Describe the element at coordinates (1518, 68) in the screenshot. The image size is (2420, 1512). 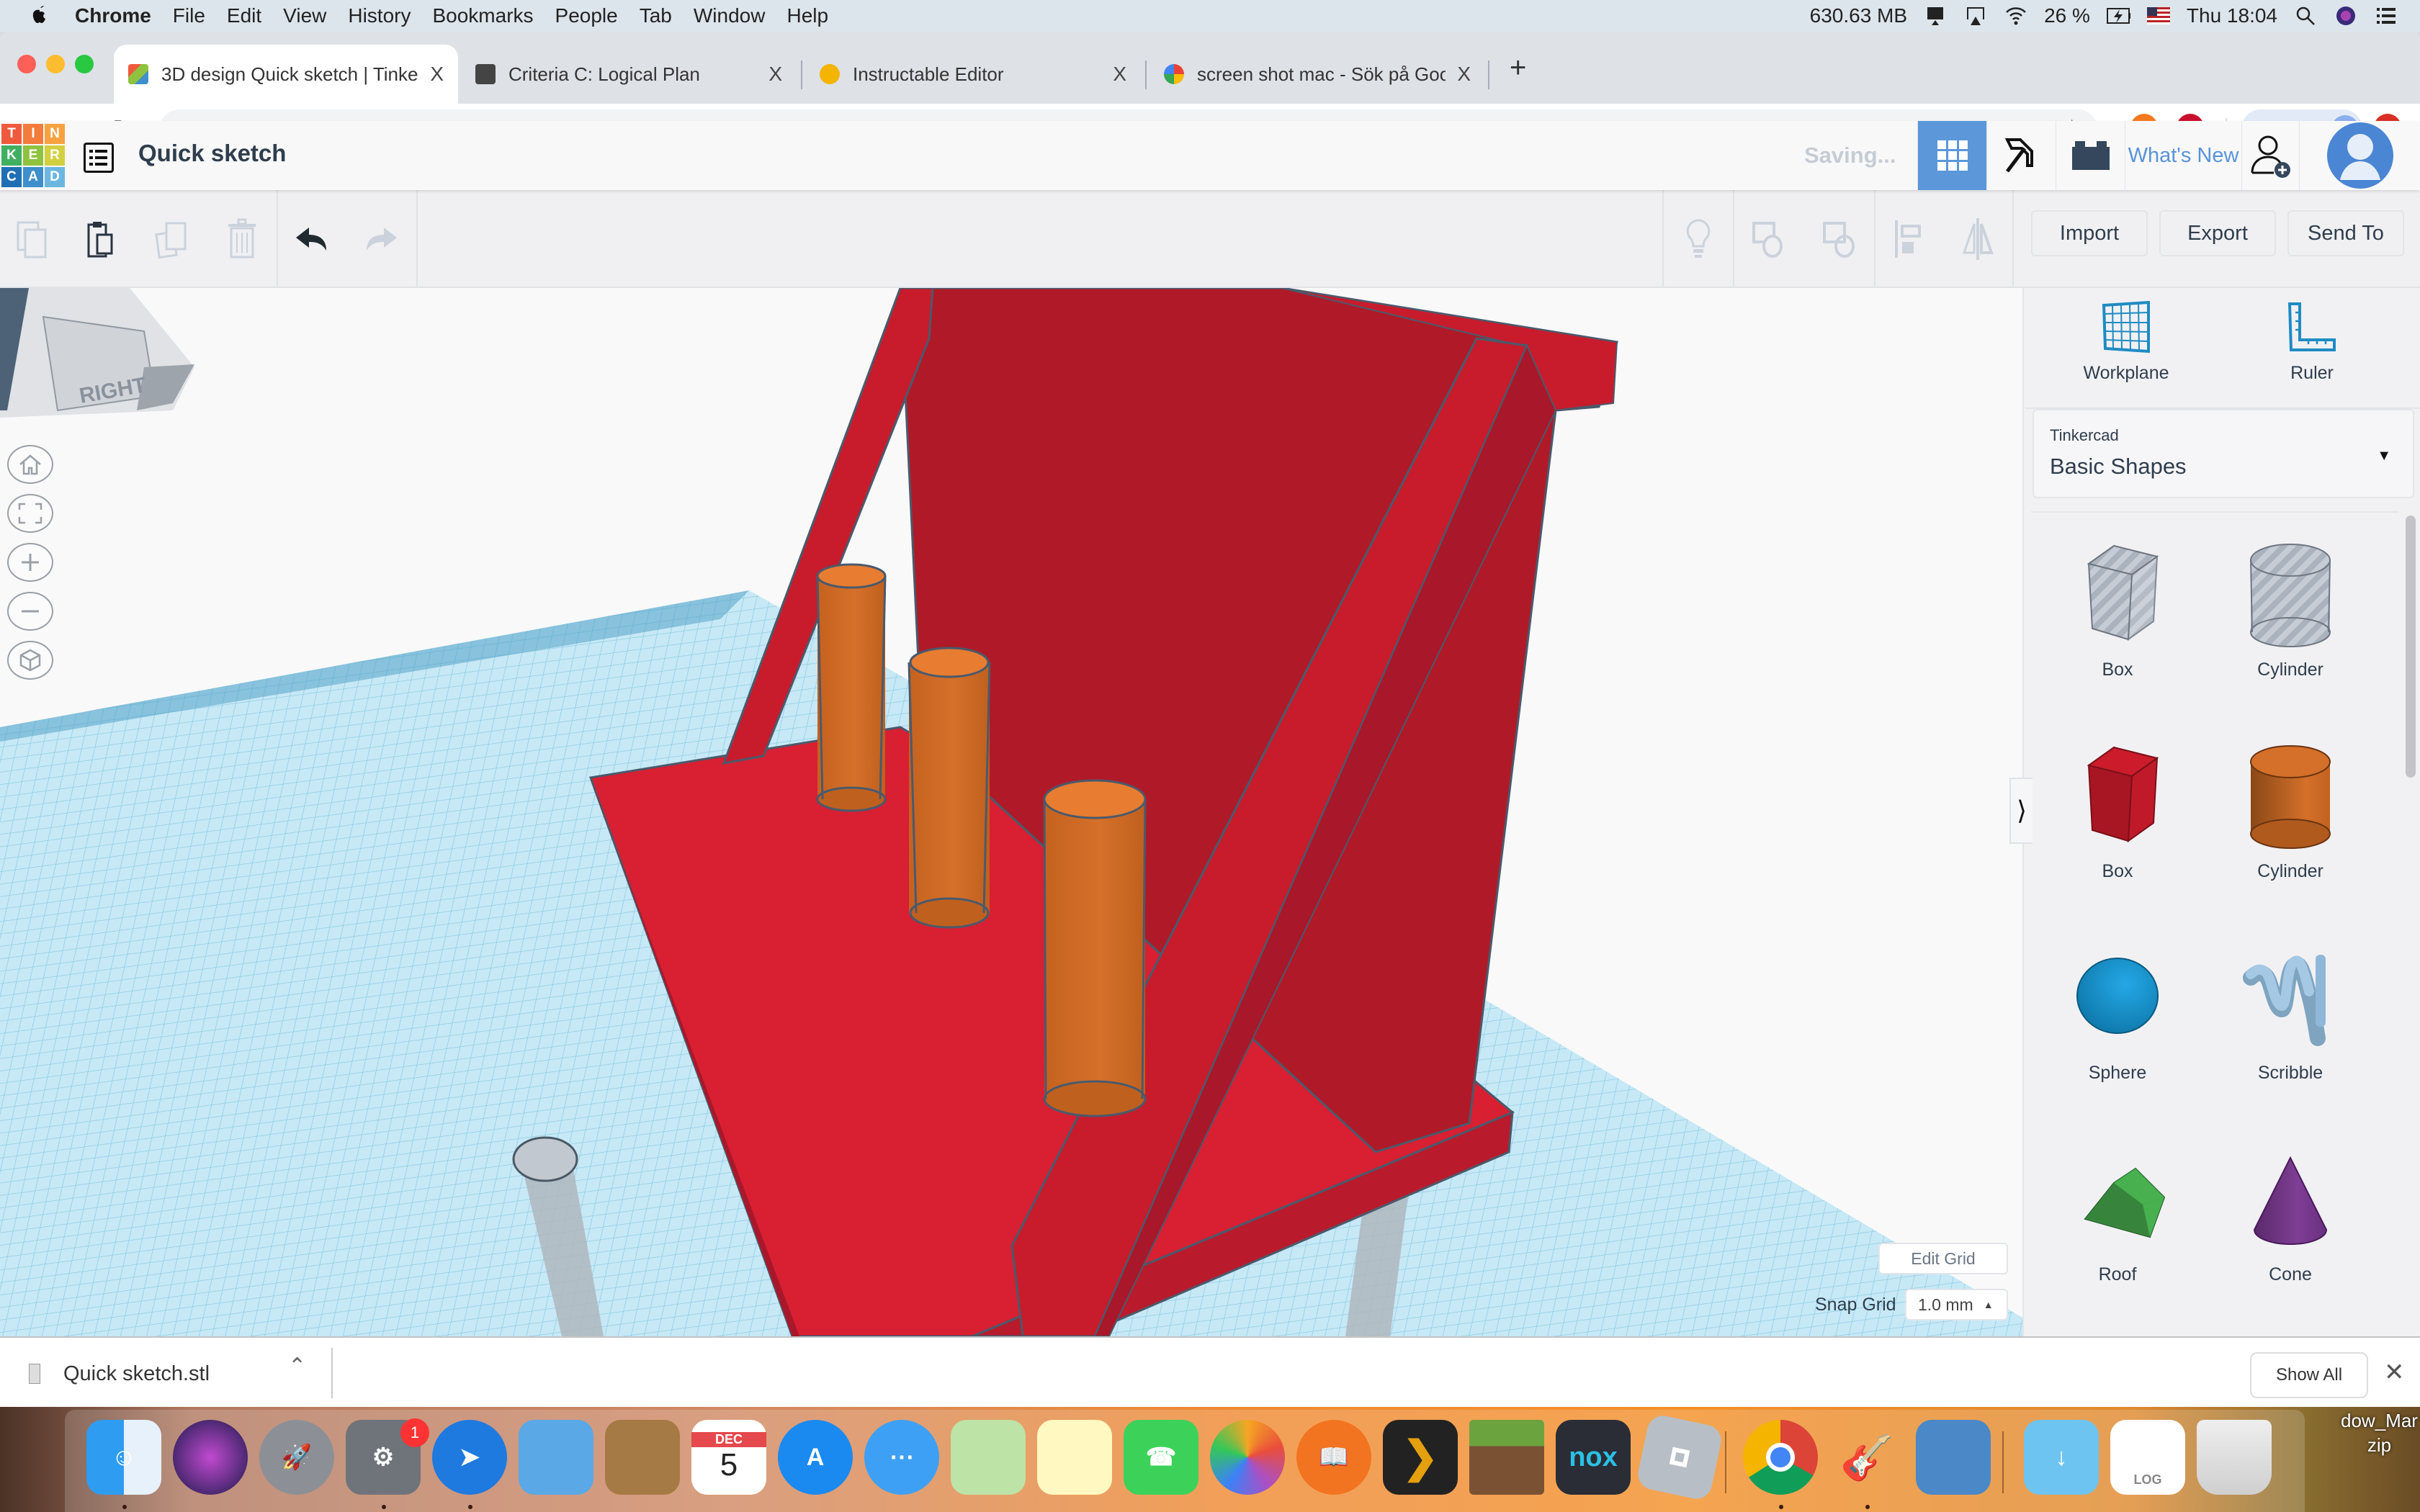
I see `new-tab-button: +` at that location.